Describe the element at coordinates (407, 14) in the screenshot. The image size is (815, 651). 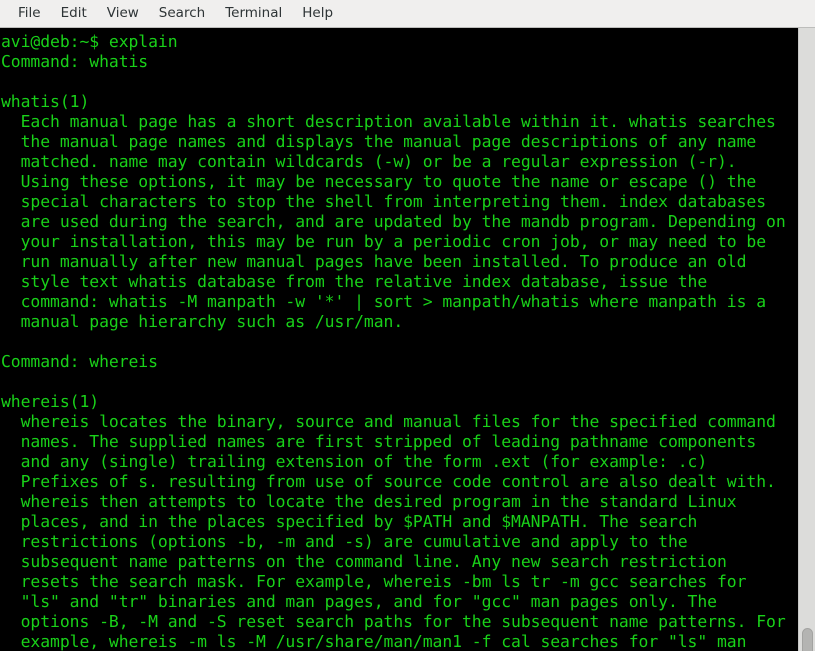
I see `menu-bar: File Edit View Search Terminal Help` at that location.